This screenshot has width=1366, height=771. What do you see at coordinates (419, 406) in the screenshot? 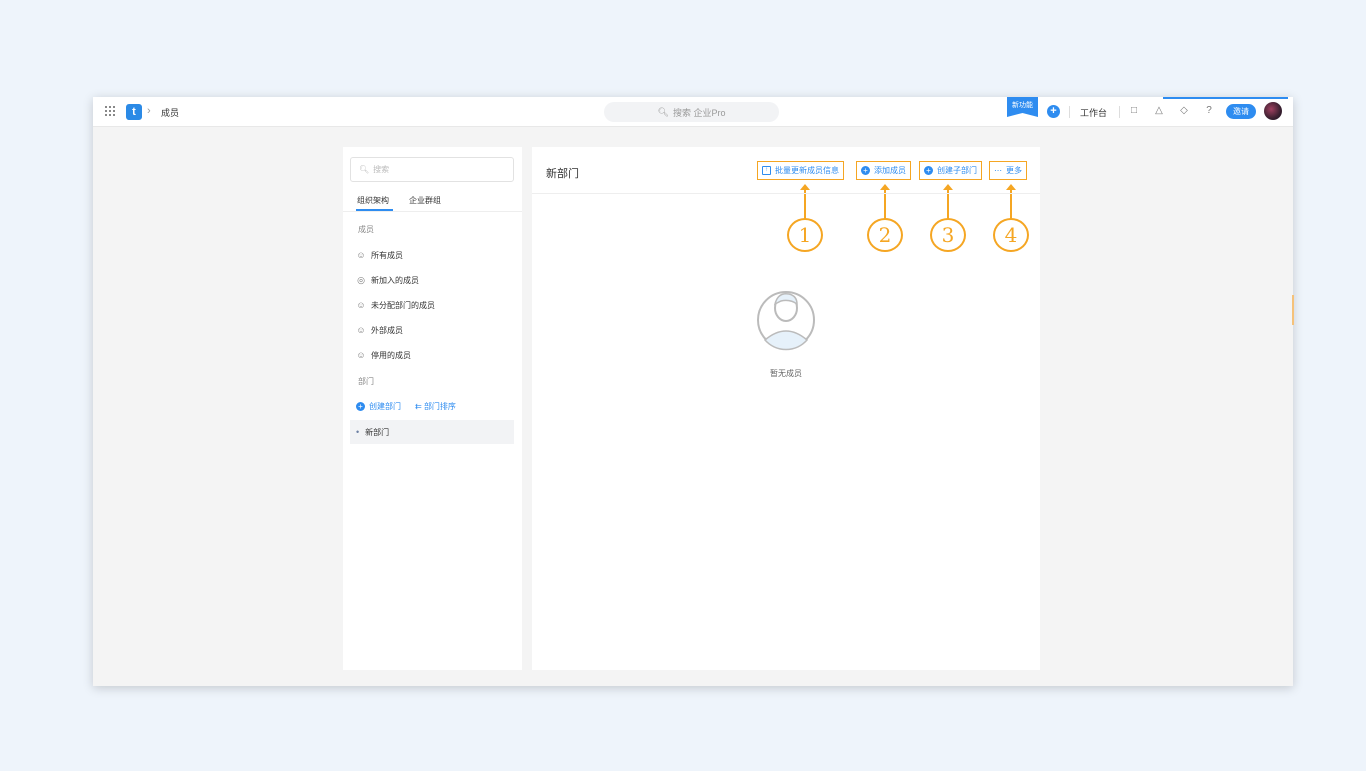
I see `sort-icon: ⇇︎` at bounding box center [419, 406].